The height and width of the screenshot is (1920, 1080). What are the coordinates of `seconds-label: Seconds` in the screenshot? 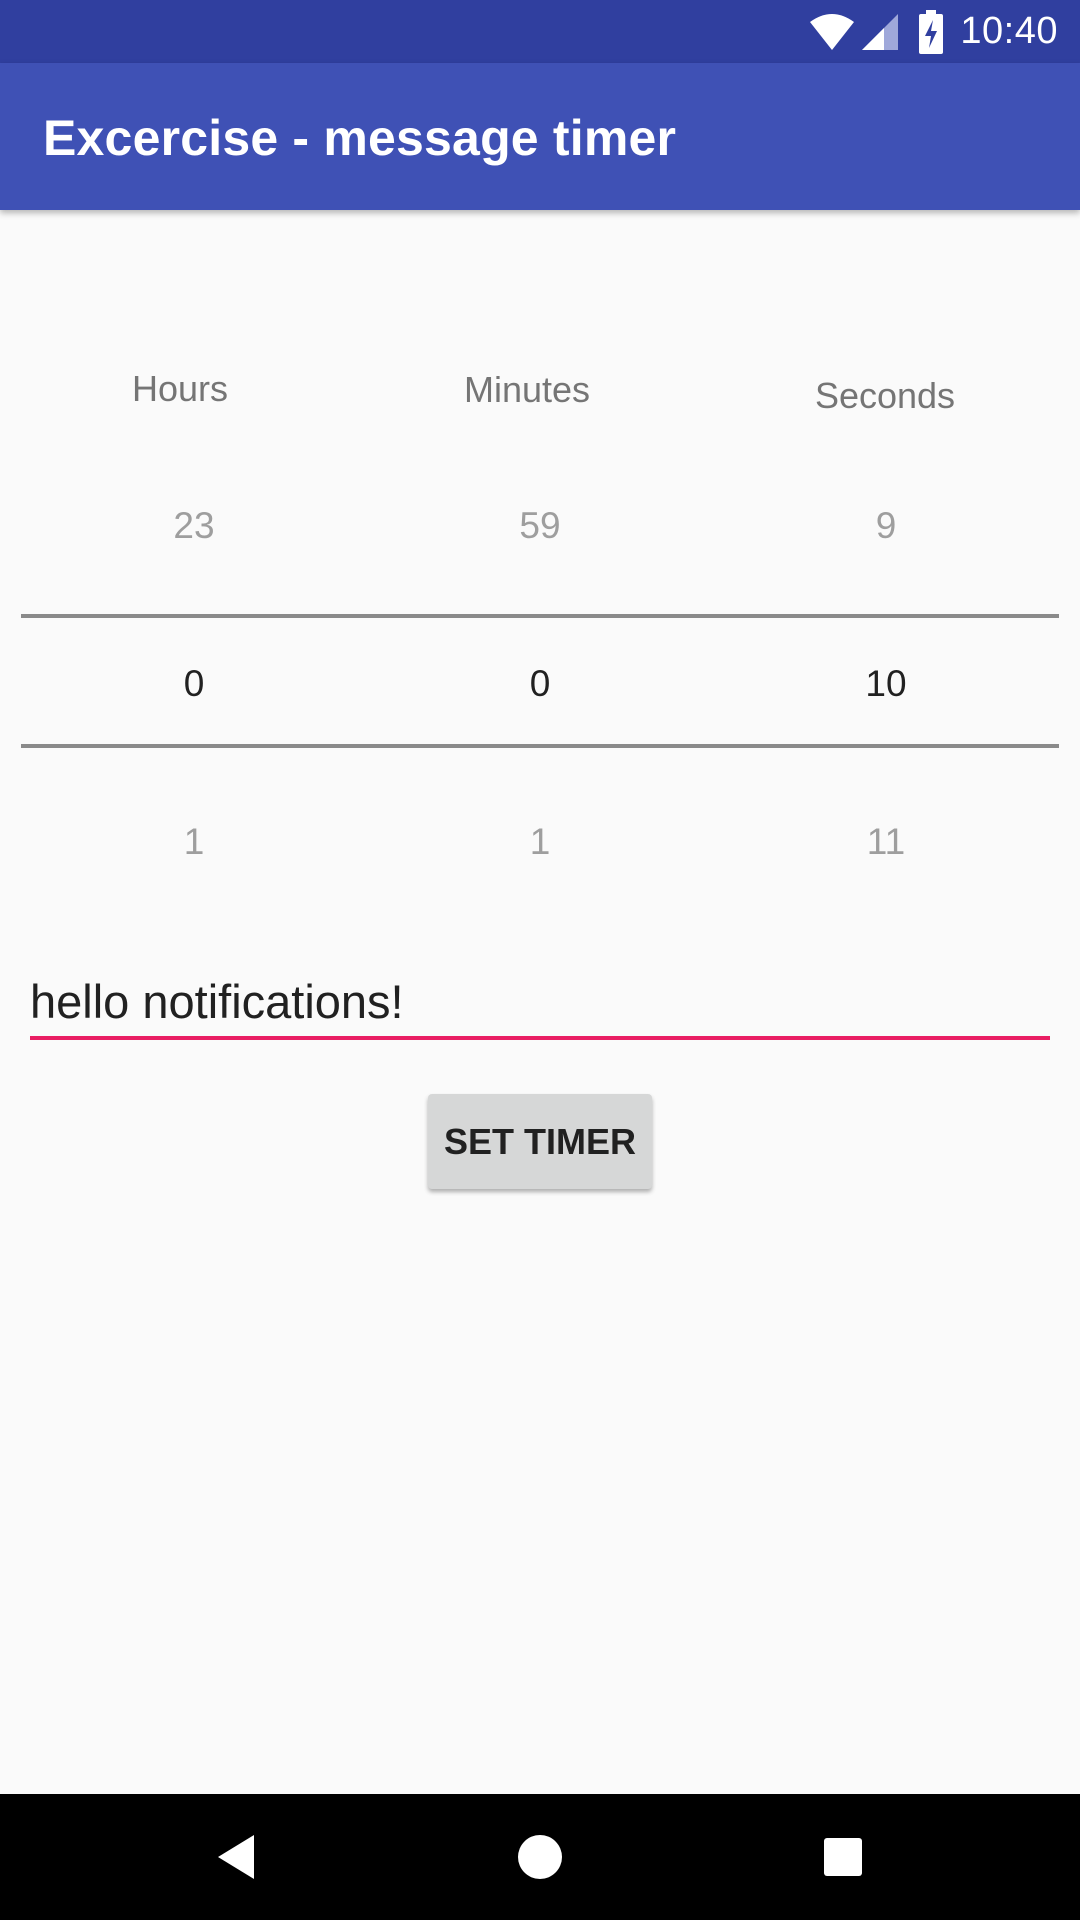 It's located at (885, 395).